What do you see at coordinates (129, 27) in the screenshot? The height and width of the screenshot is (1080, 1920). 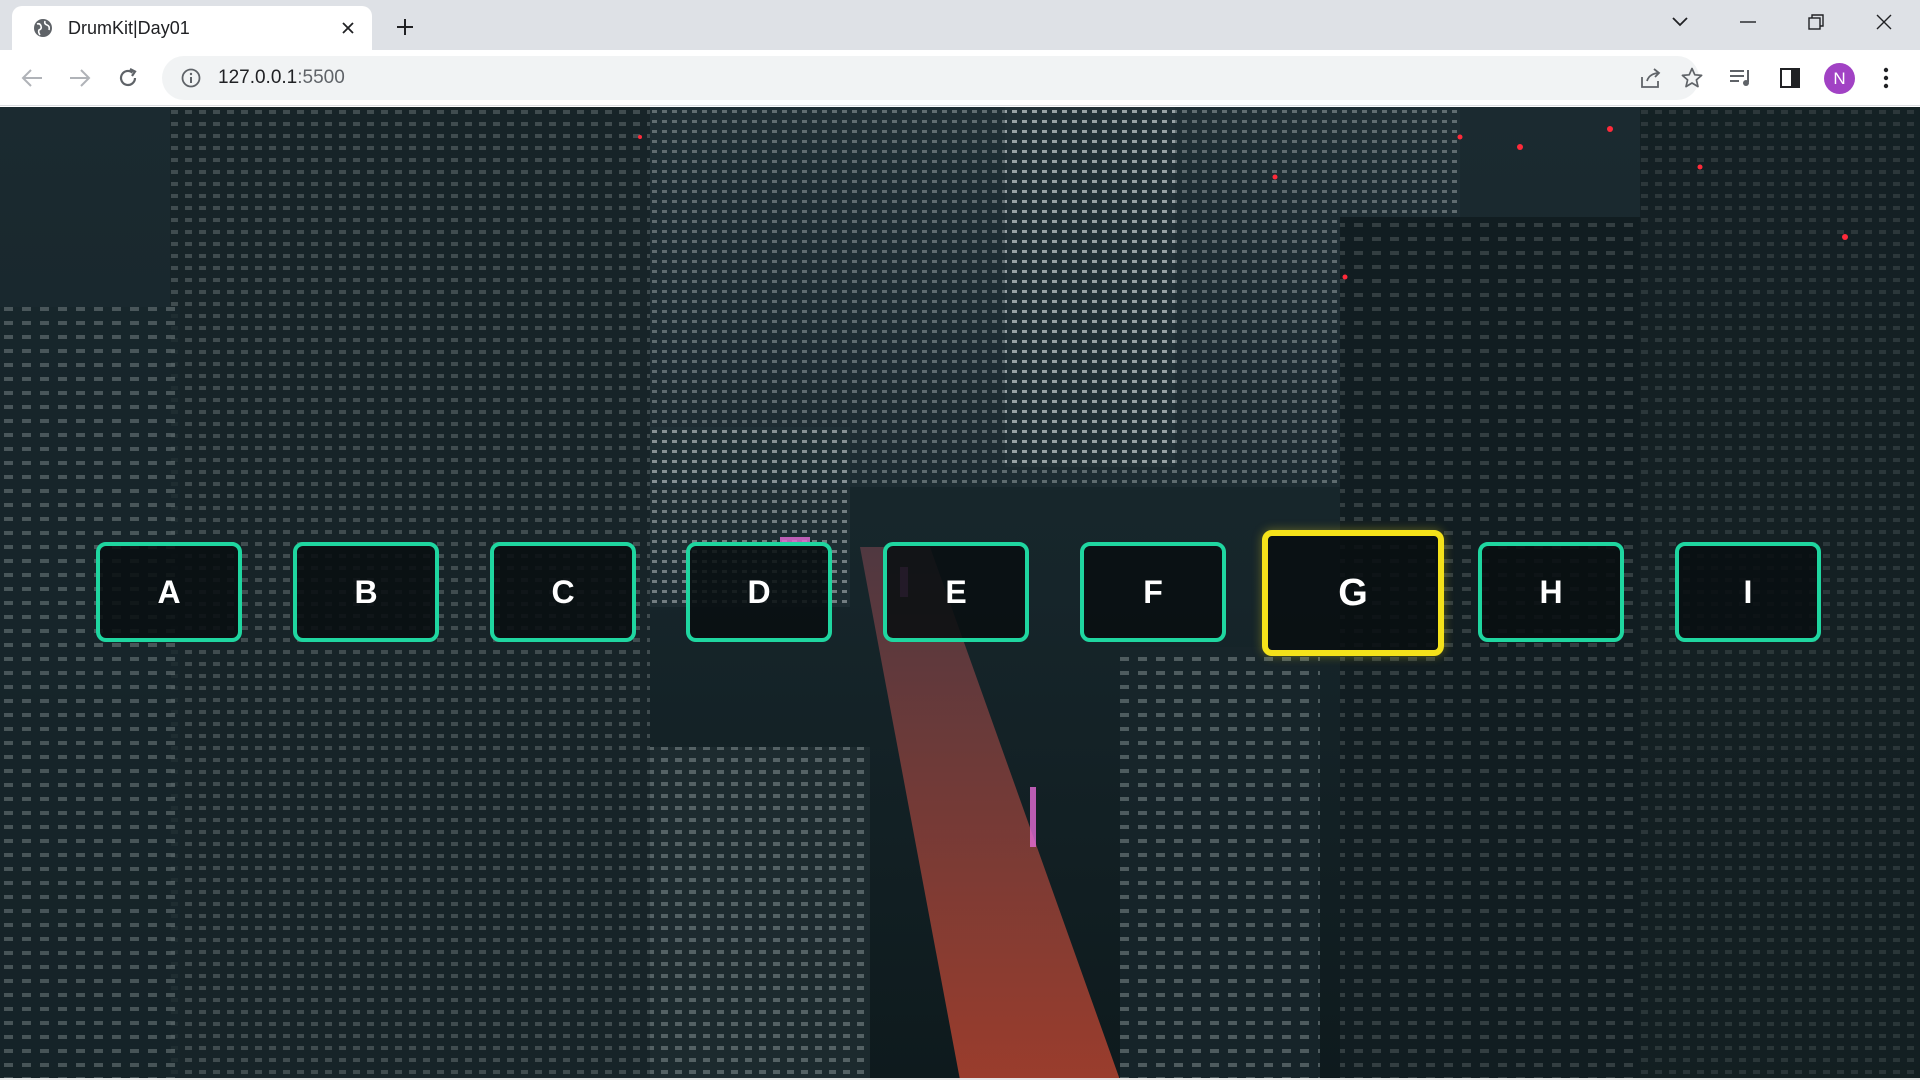 I see `tab-title: DrumKit|Day01` at bounding box center [129, 27].